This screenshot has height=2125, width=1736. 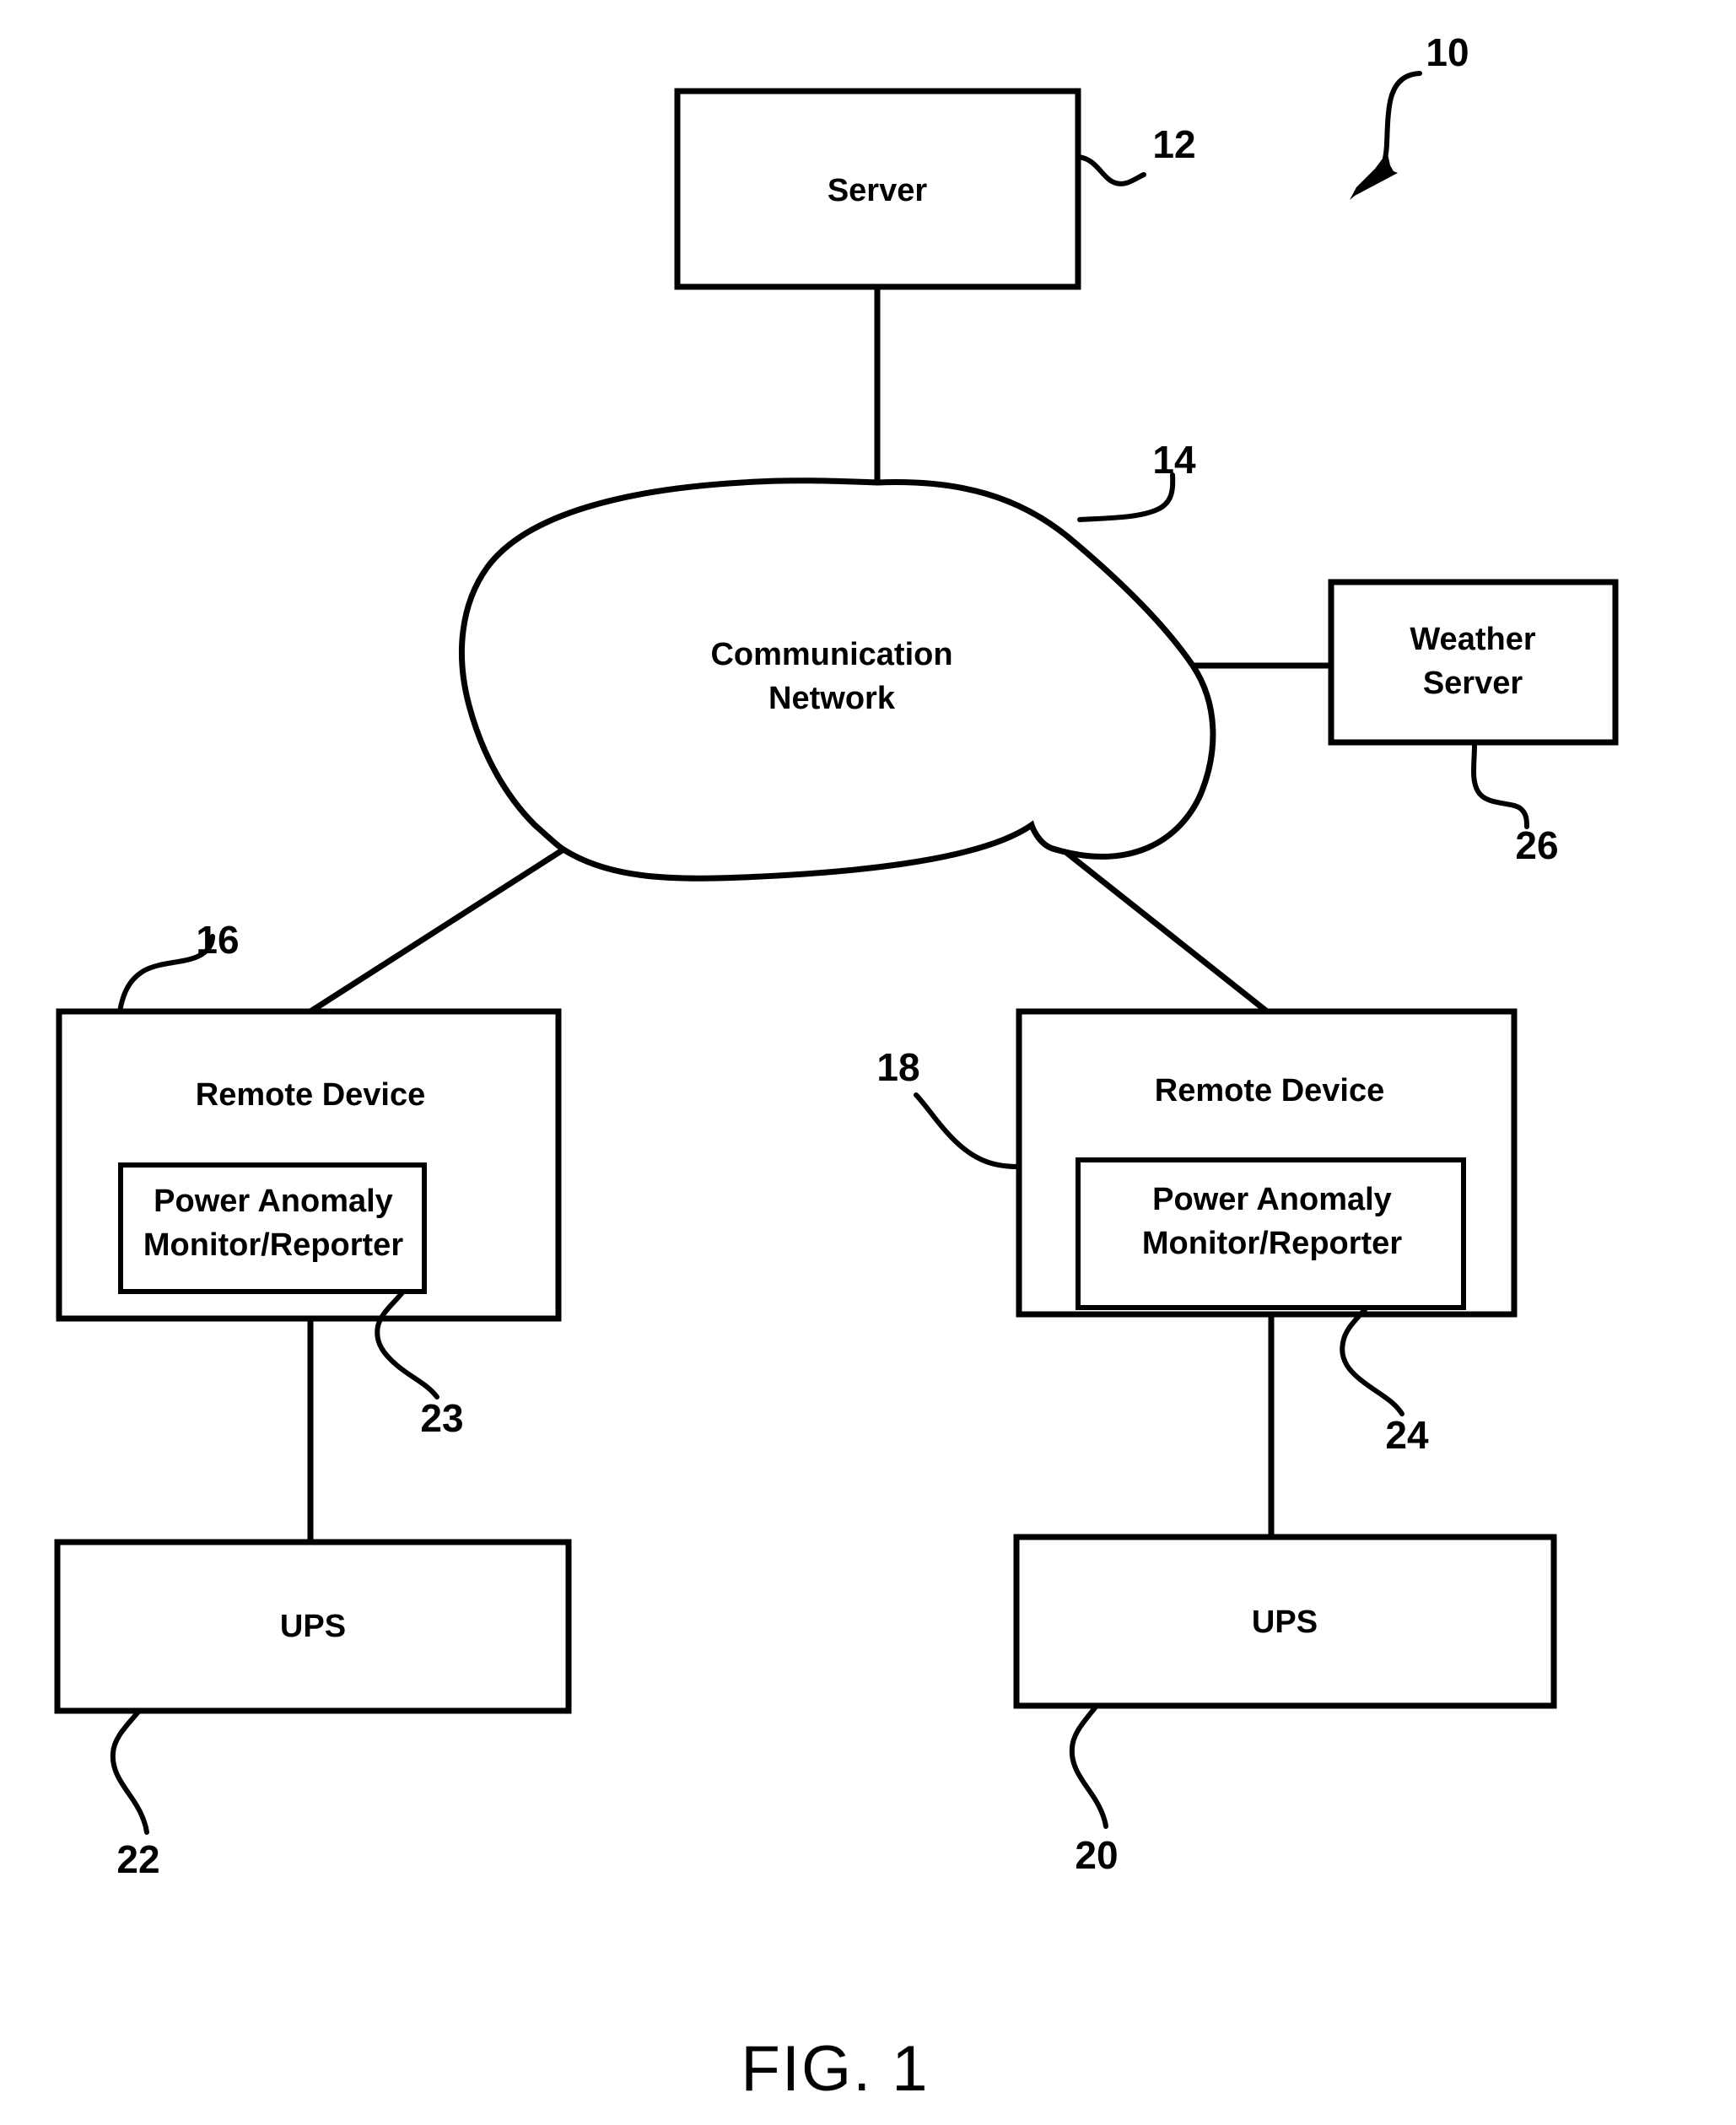 What do you see at coordinates (274, 1202) in the screenshot?
I see `power-anomaly-module-left-label-line1: Power Anomaly` at bounding box center [274, 1202].